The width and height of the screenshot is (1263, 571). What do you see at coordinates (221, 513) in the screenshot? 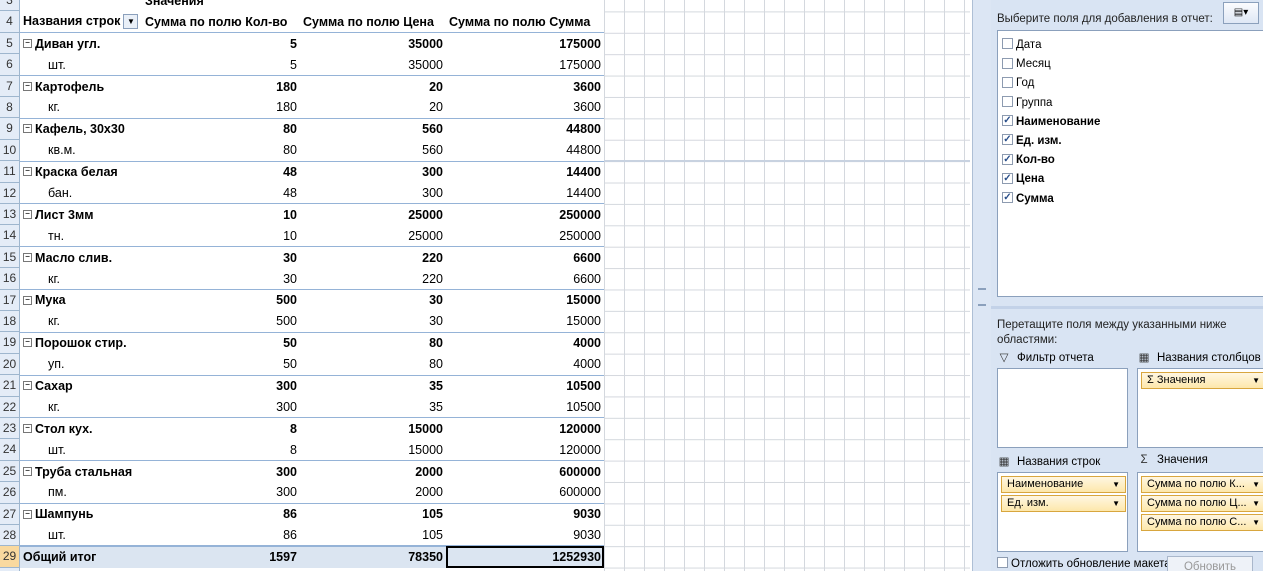
I see `qty-cell: 86` at bounding box center [221, 513].